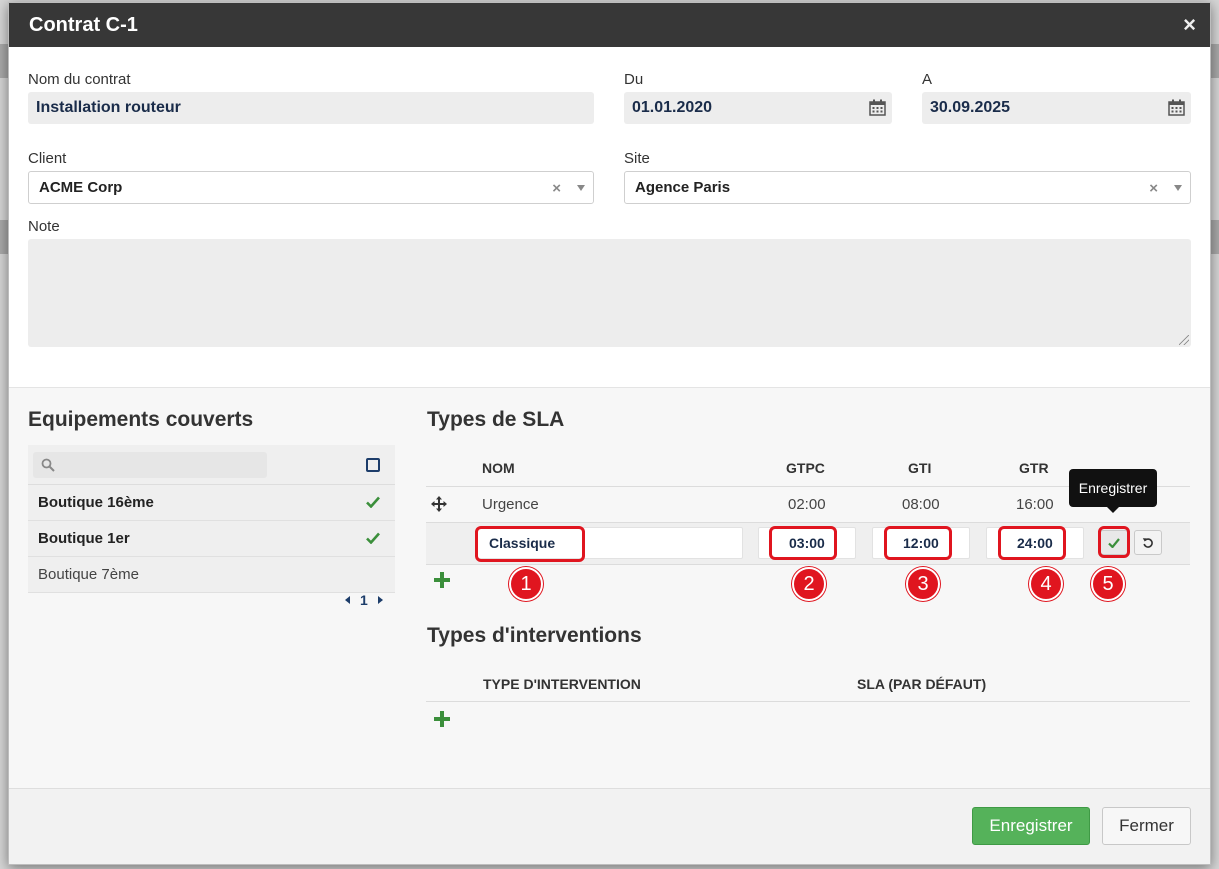 This screenshot has height=869, width=1219. I want to click on close-button: Fermer, so click(1146, 826).